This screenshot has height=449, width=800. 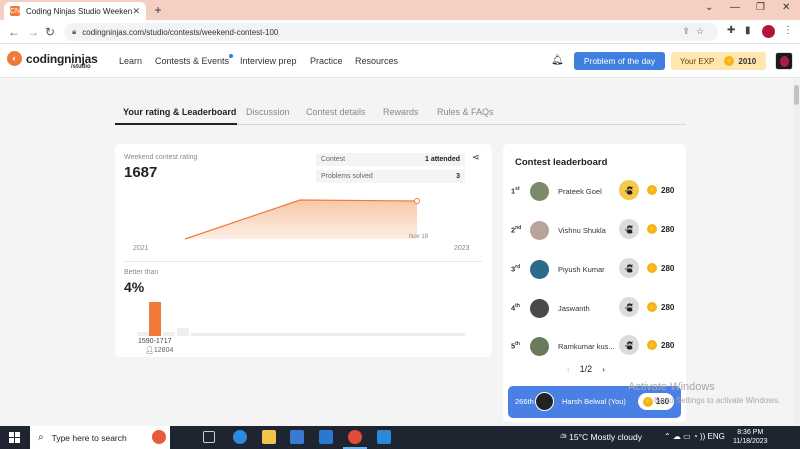 I want to click on notification-bell-icon: 🔔︎, so click(x=557, y=60).